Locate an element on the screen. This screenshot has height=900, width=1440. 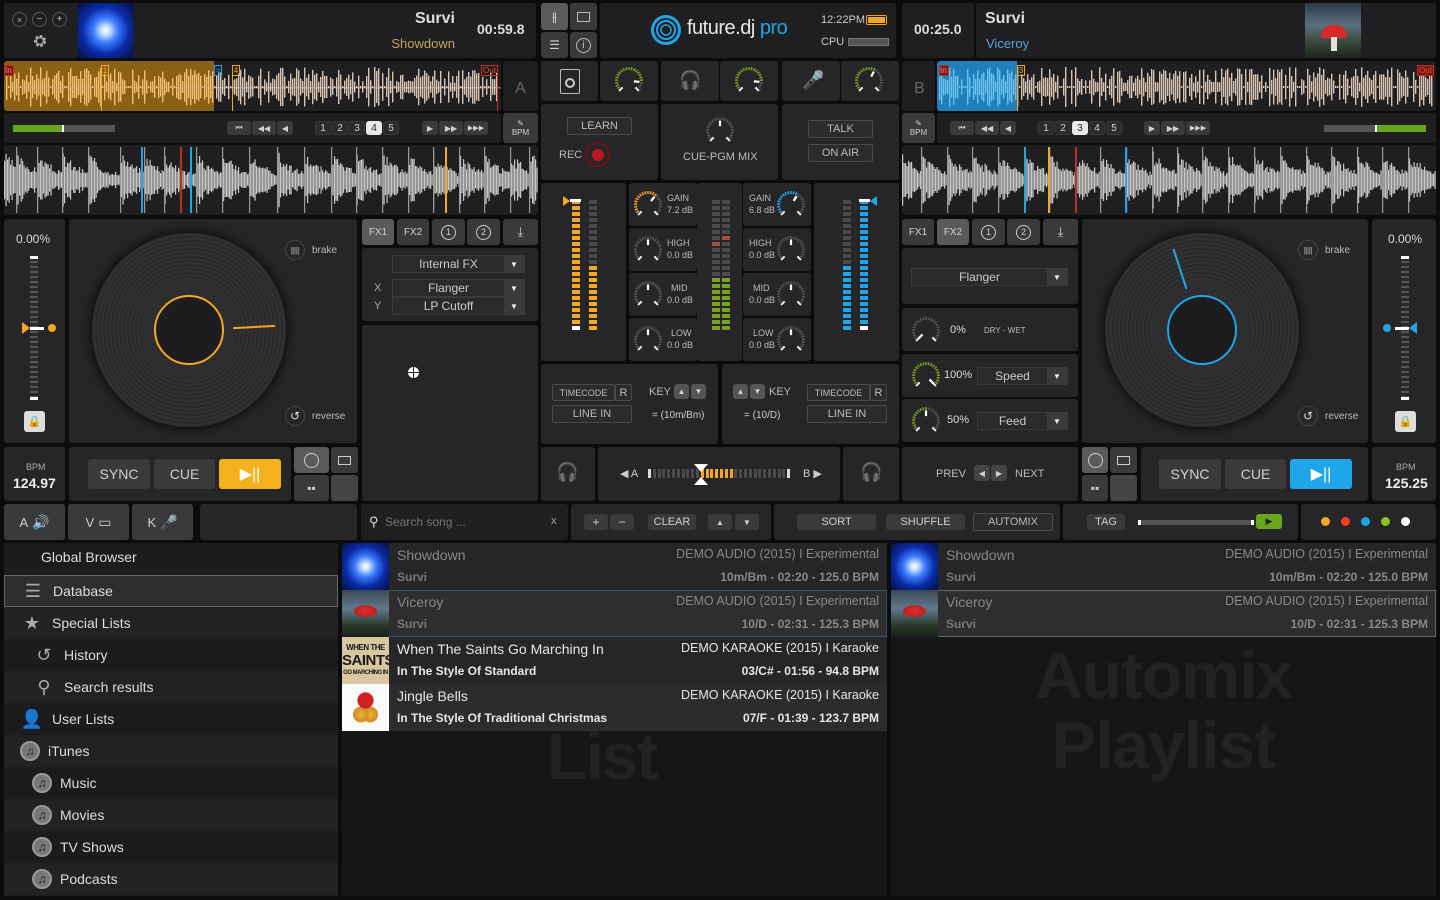
automix-button: AUTOMIX is located at coordinates (1013, 522).